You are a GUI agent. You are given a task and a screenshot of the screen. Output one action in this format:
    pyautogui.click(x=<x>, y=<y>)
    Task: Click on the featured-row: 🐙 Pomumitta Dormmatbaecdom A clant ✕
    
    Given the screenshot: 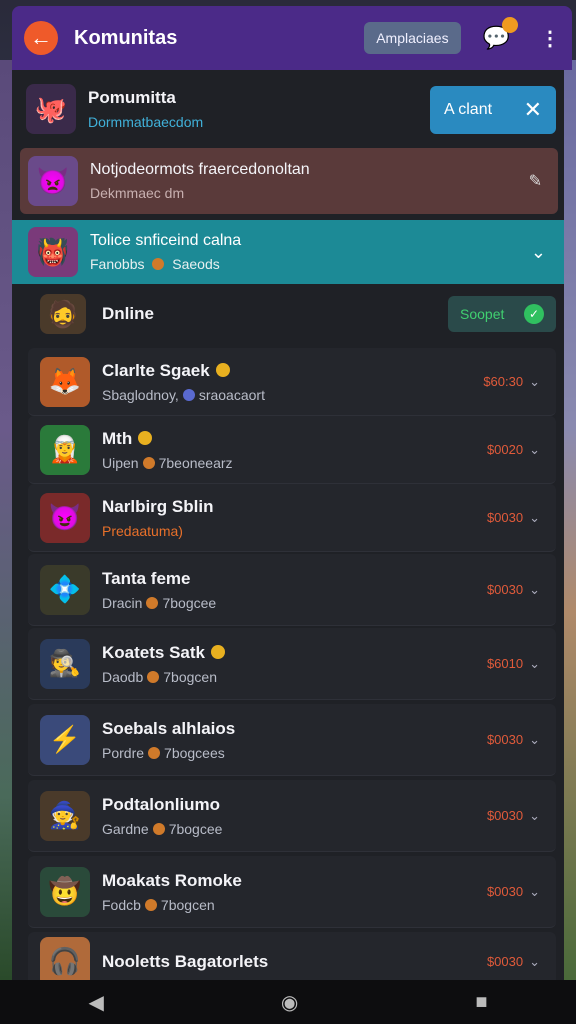 What is the action you would take?
    pyautogui.click(x=288, y=109)
    